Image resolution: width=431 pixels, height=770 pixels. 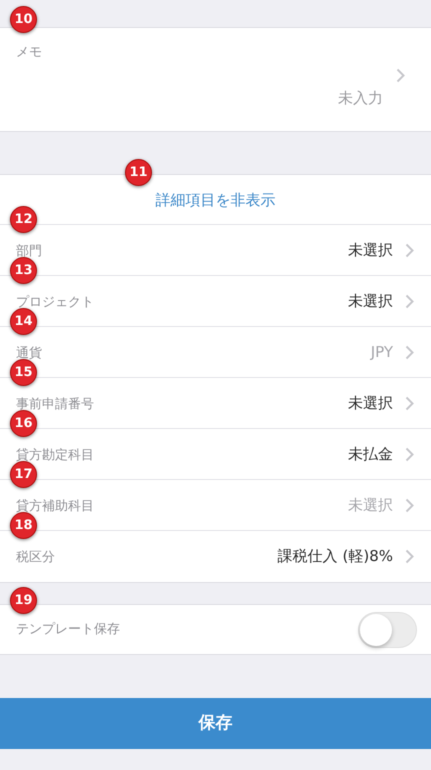 What do you see at coordinates (23, 321) in the screenshot?
I see `number-badge: 14` at bounding box center [23, 321].